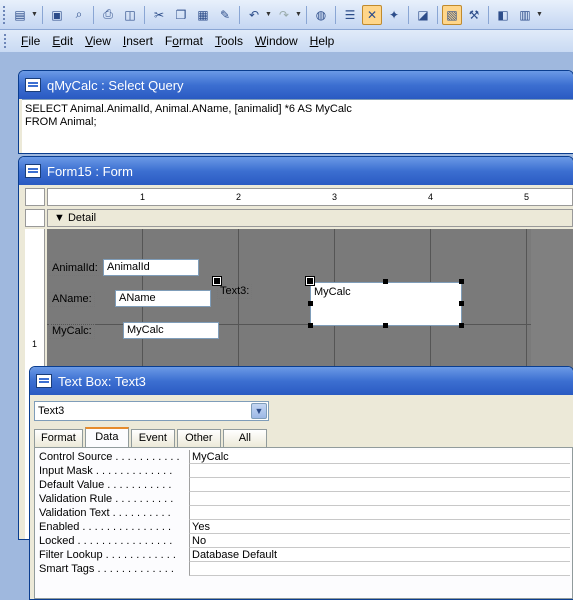 This screenshot has width=573, height=600. I want to click on field-list-icon: ☰, so click(350, 15).